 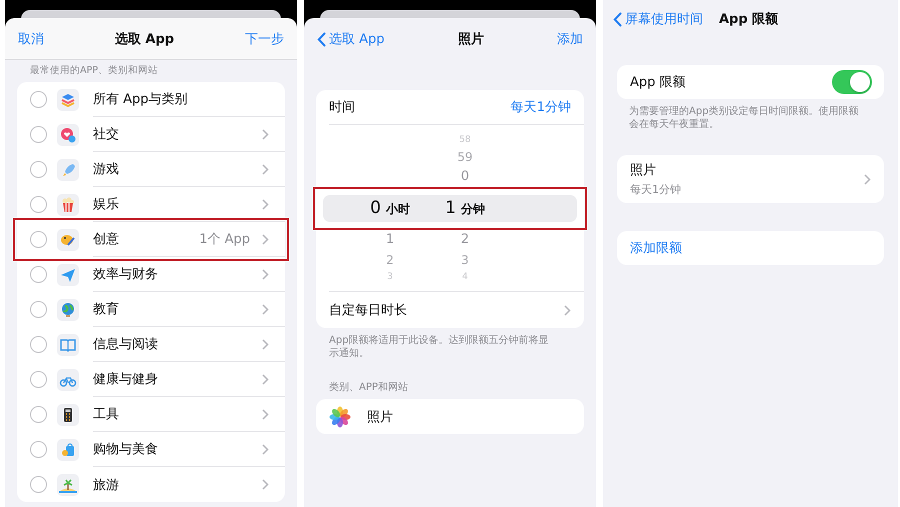 What do you see at coordinates (658, 82) in the screenshot?
I see `toggle-label: App 限额` at bounding box center [658, 82].